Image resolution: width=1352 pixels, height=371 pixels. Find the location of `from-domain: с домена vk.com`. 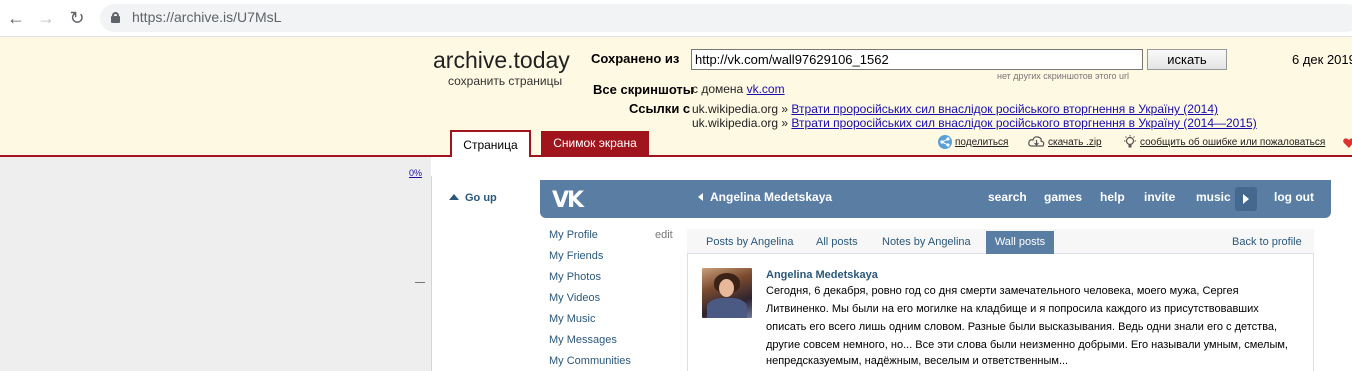

from-domain: с домена vk.com is located at coordinates (738, 89).